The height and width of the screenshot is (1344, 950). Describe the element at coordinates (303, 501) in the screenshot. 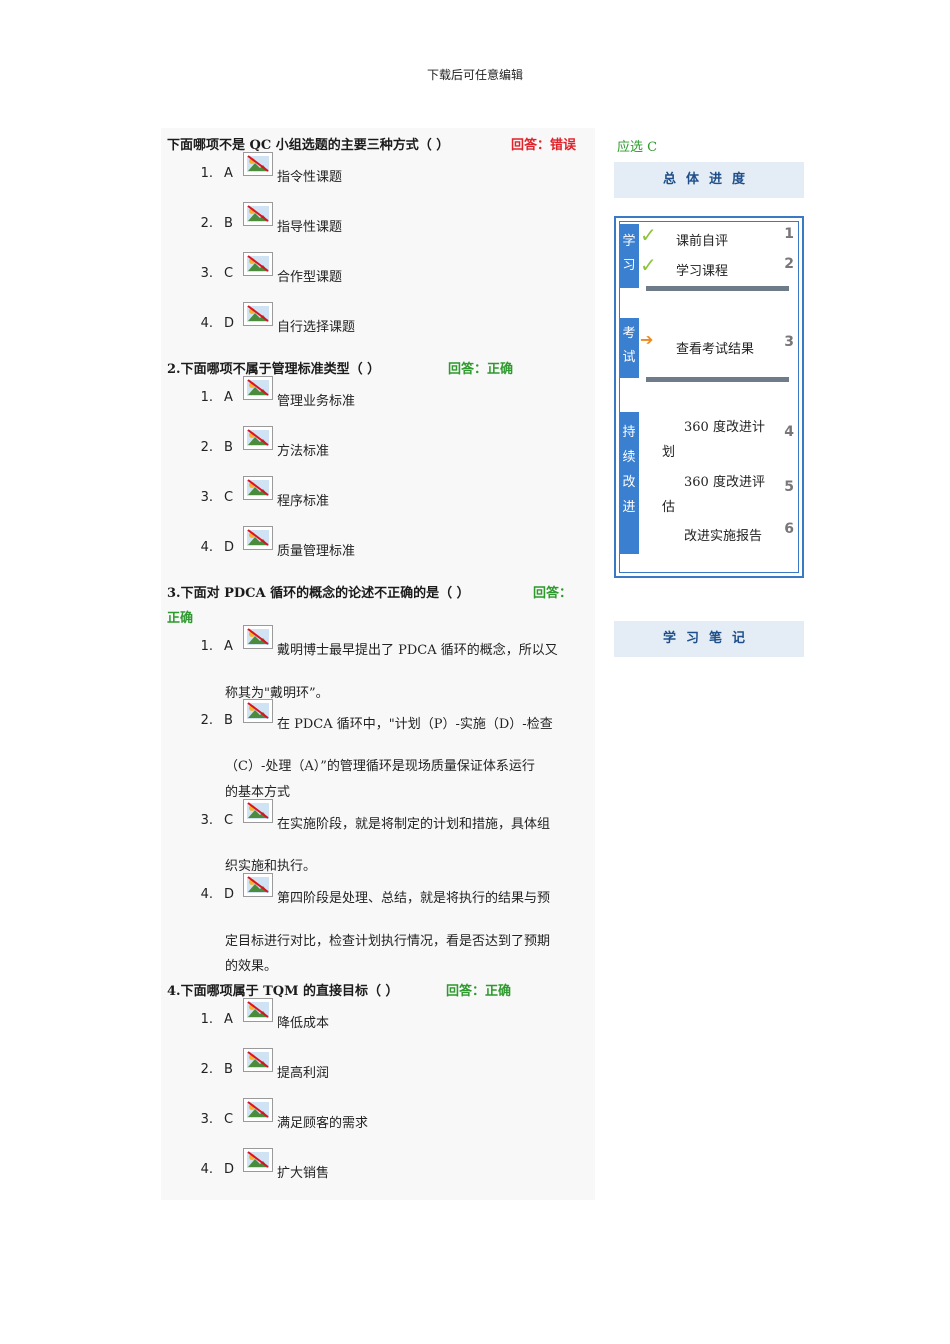

I see `option-text: 程序标准` at that location.